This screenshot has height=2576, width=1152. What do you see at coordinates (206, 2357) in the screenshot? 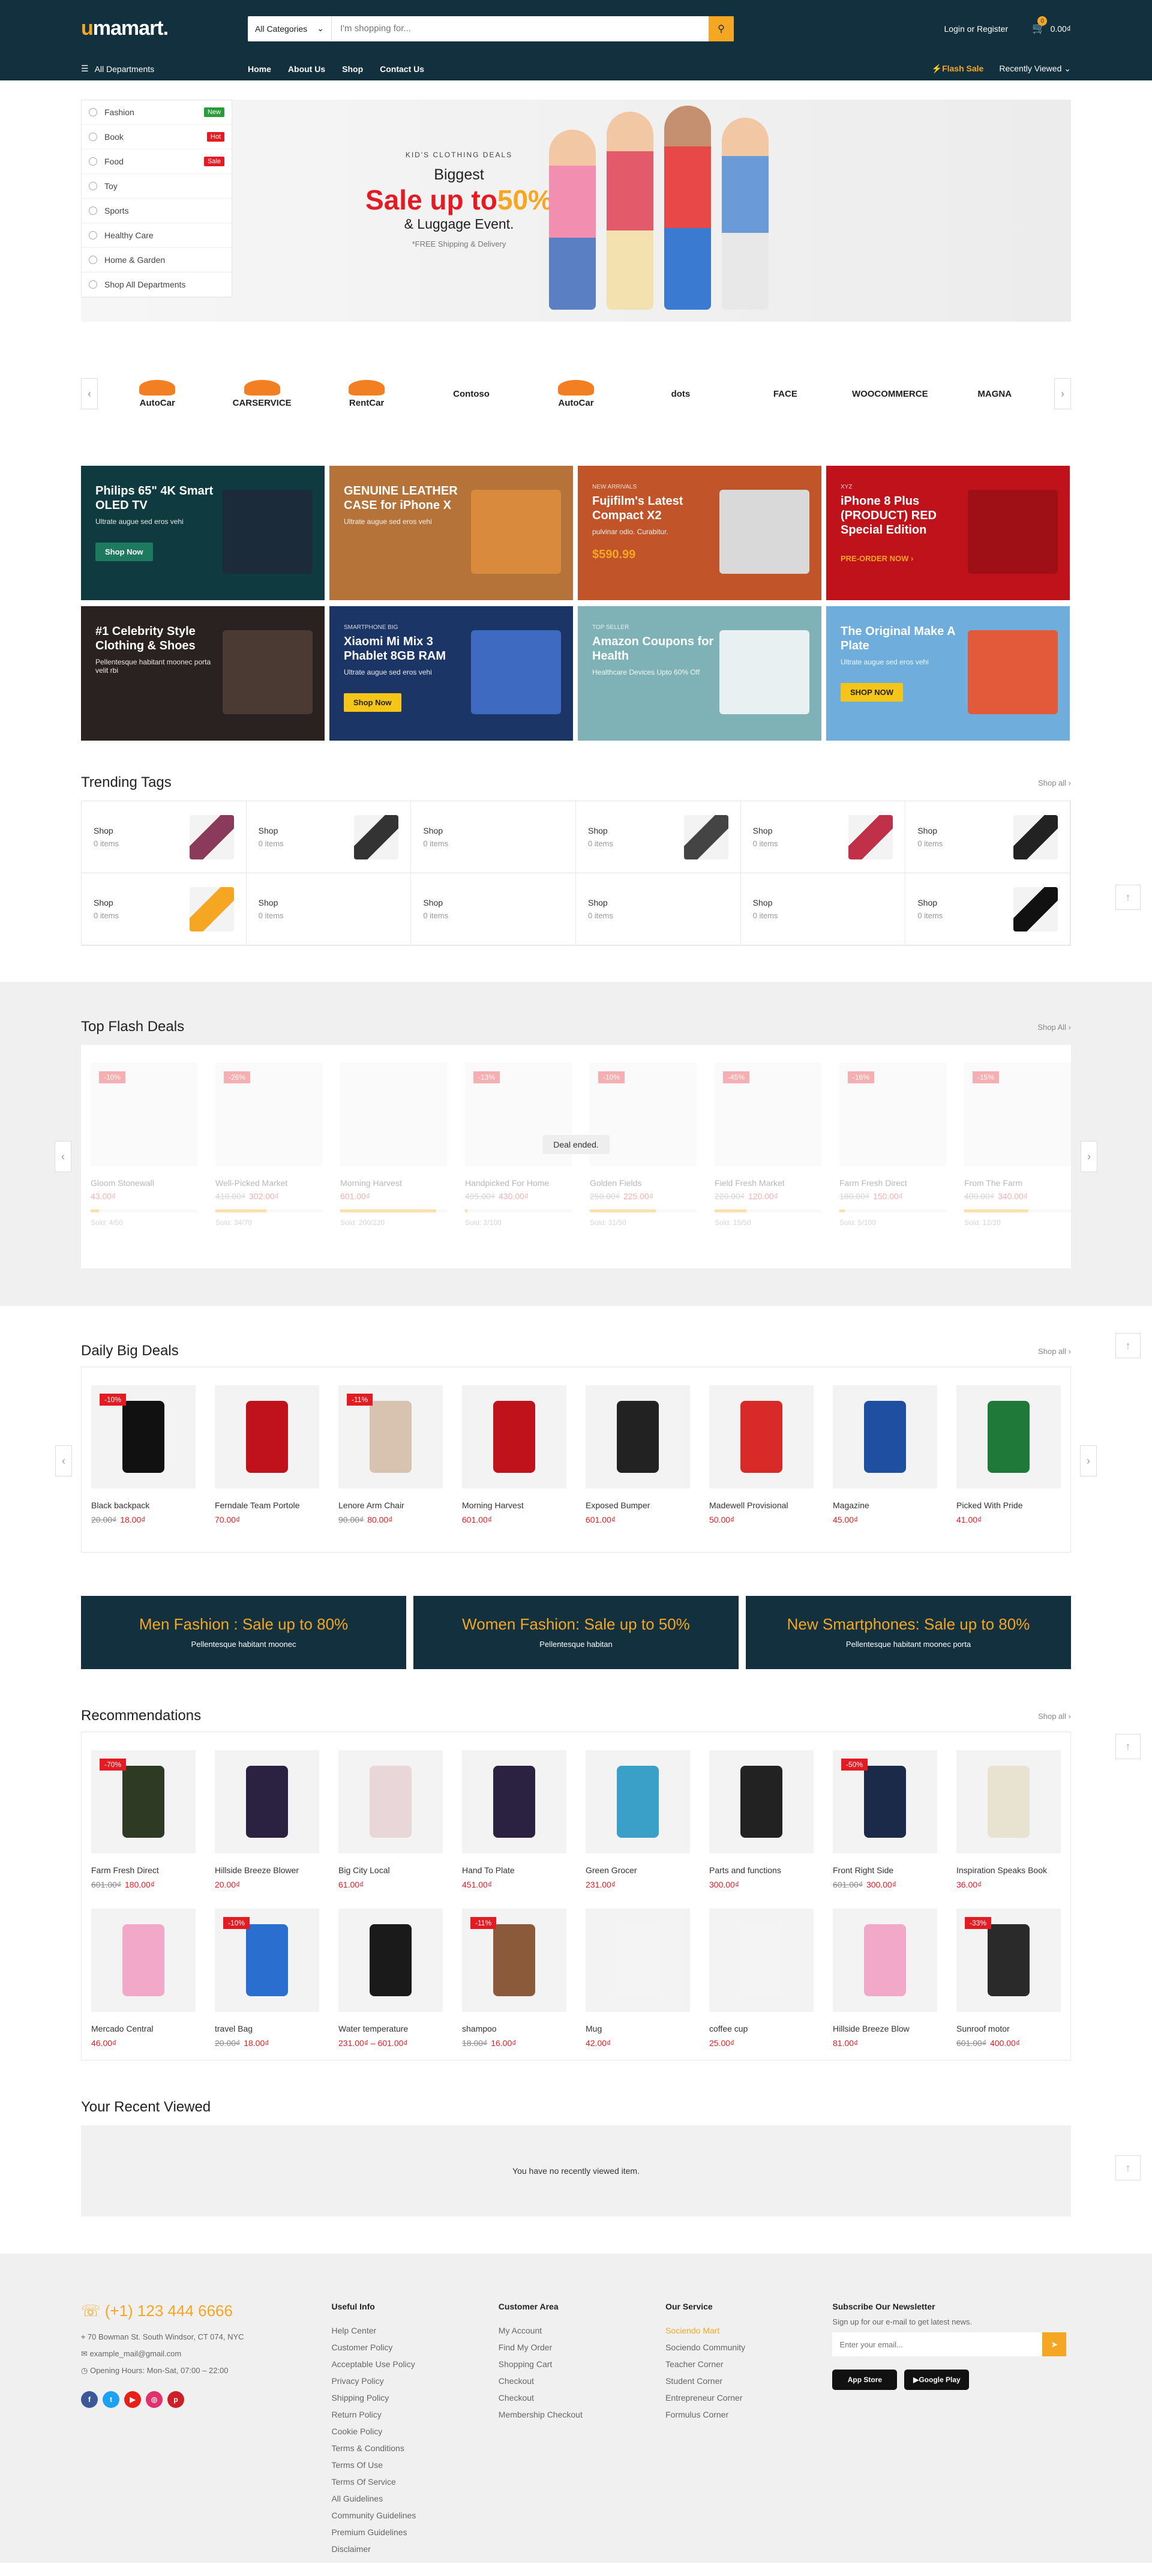
I see `footer-email: ✉ example_mail@gmail.com` at bounding box center [206, 2357].